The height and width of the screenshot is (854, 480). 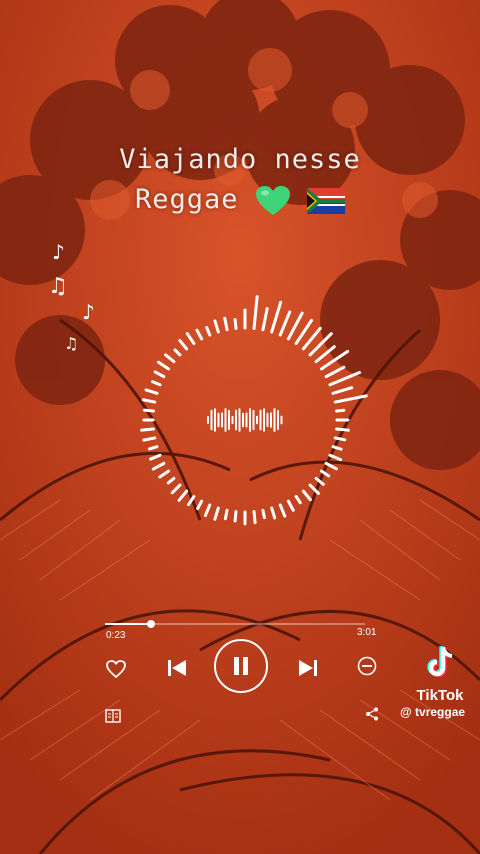 I want to click on caption-line-2: Reggae, so click(x=240, y=200).